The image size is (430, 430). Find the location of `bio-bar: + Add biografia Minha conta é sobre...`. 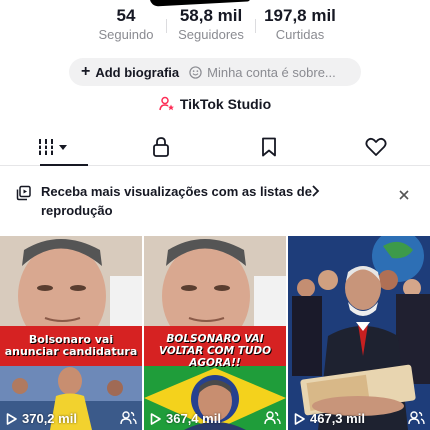

bio-bar: + Add biografia Minha conta é sobre... is located at coordinates (215, 72).